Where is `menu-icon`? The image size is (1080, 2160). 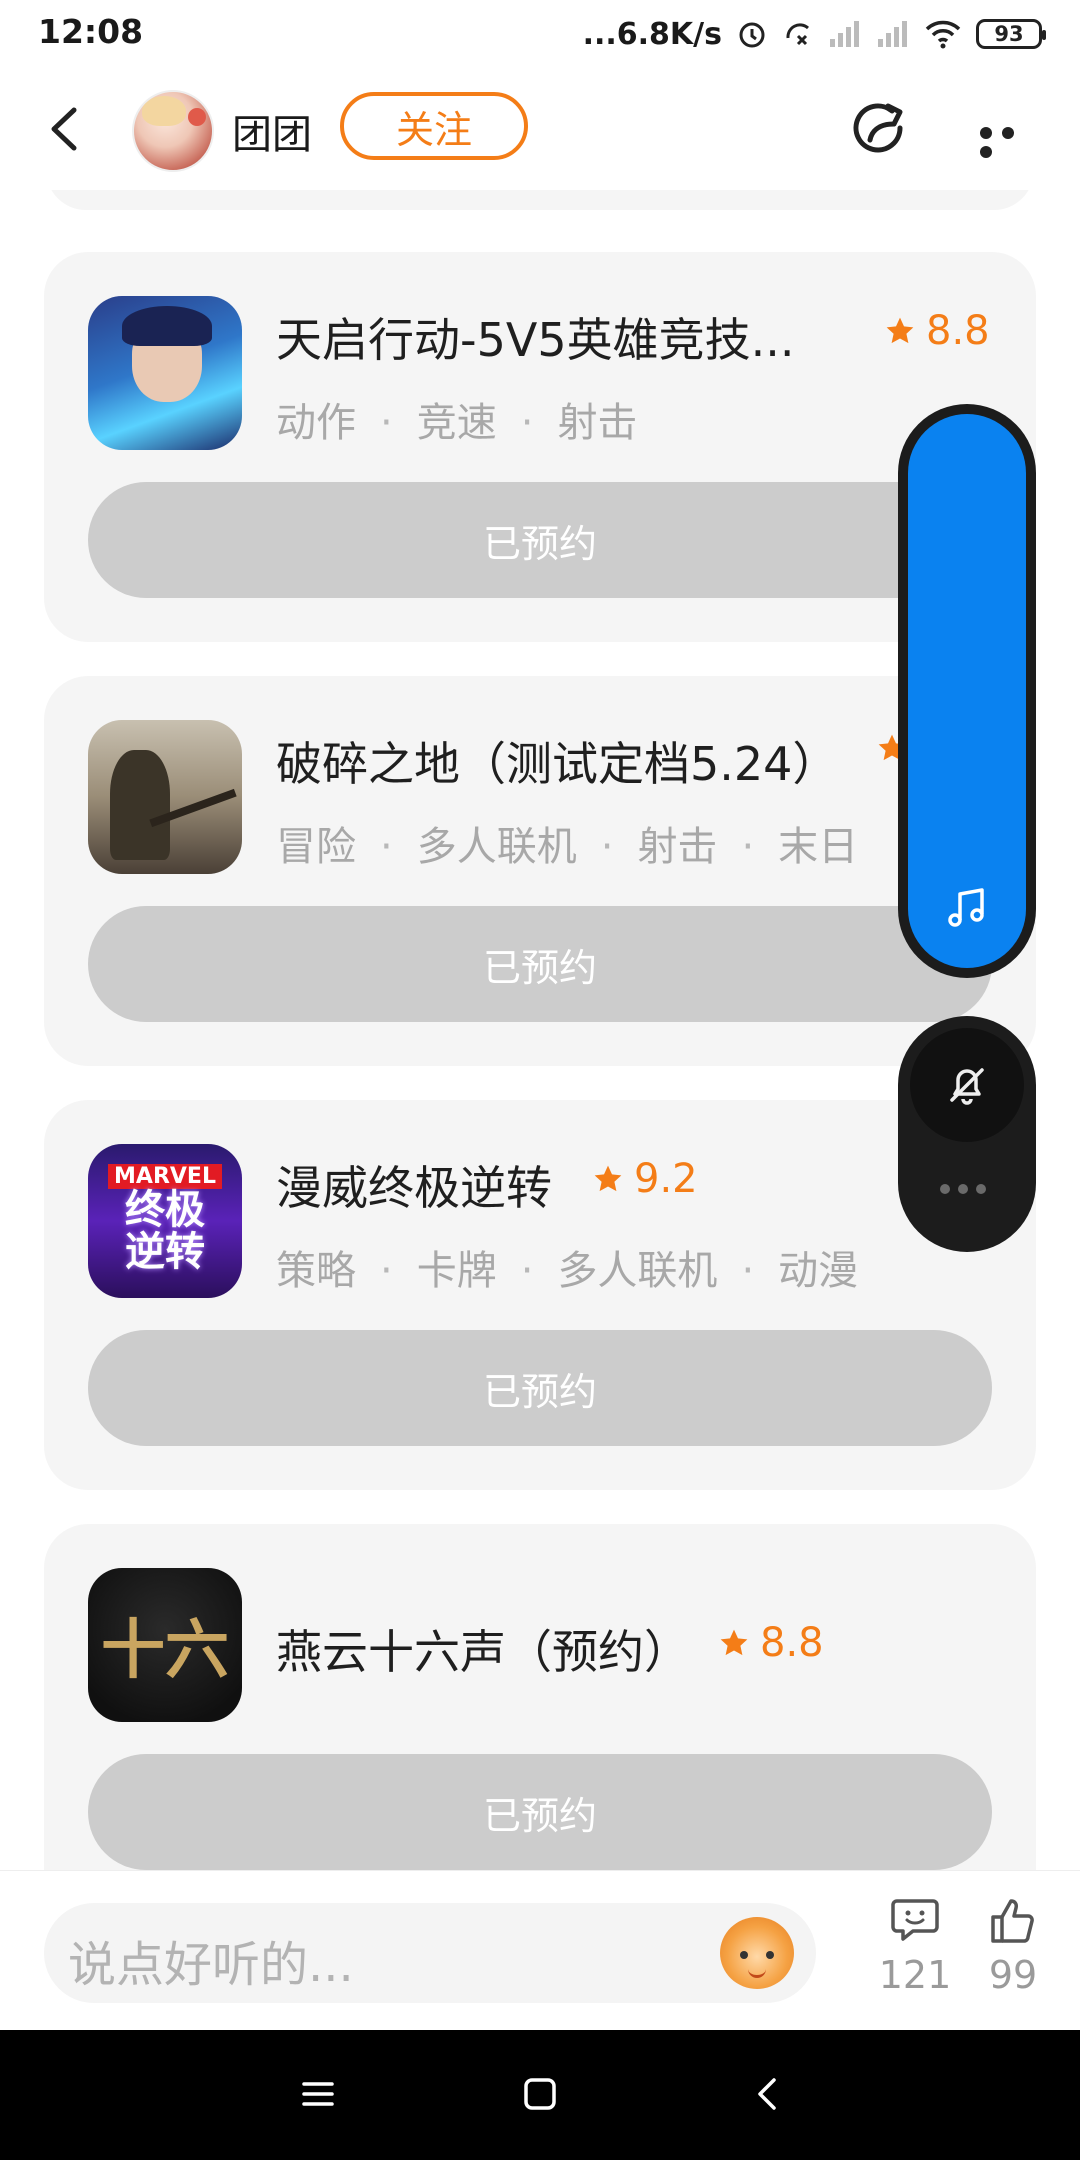
menu-icon is located at coordinates (318, 2094).